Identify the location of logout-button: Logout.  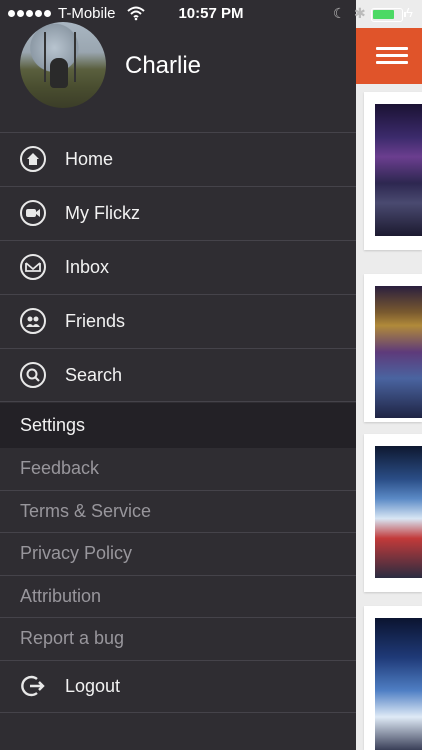
(178, 687).